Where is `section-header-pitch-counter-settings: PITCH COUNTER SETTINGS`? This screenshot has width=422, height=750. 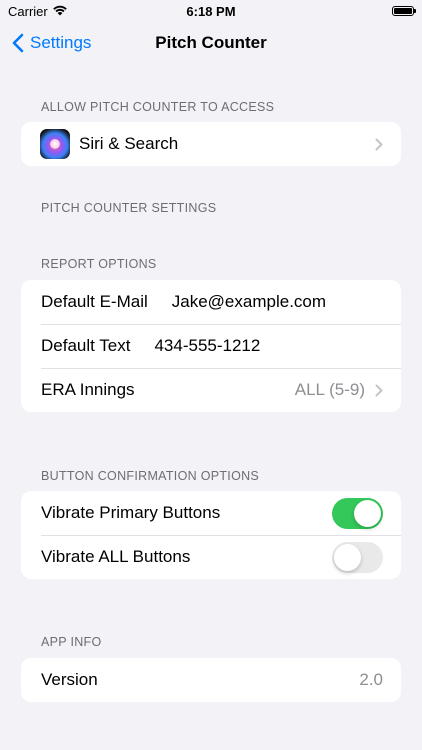 section-header-pitch-counter-settings: PITCH COUNTER SETTINGS is located at coordinates (129, 208).